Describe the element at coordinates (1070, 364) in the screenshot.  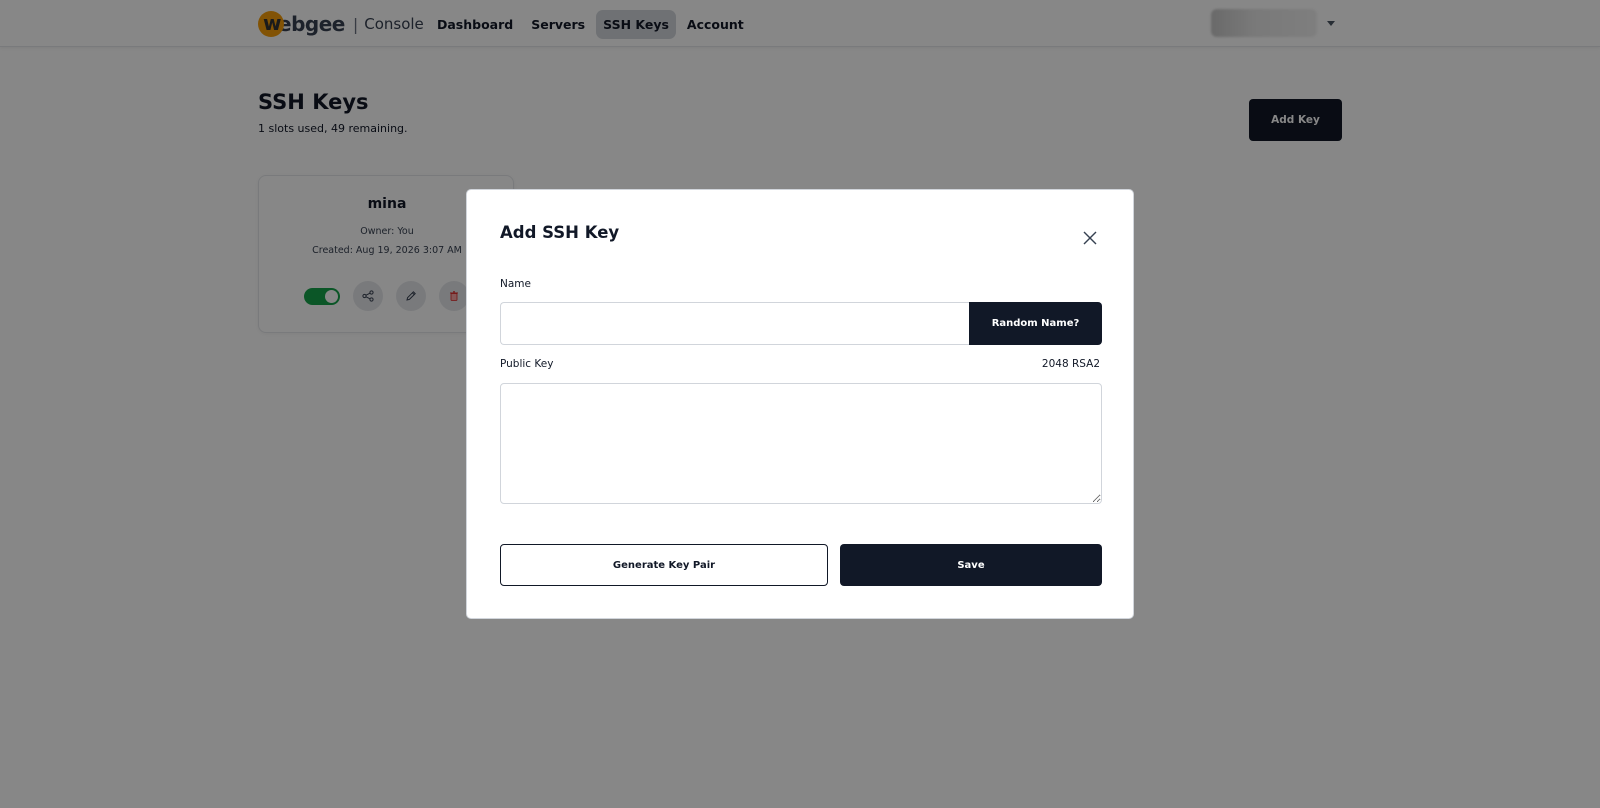
I see `key-type-indicator: 2048 RSA2` at that location.